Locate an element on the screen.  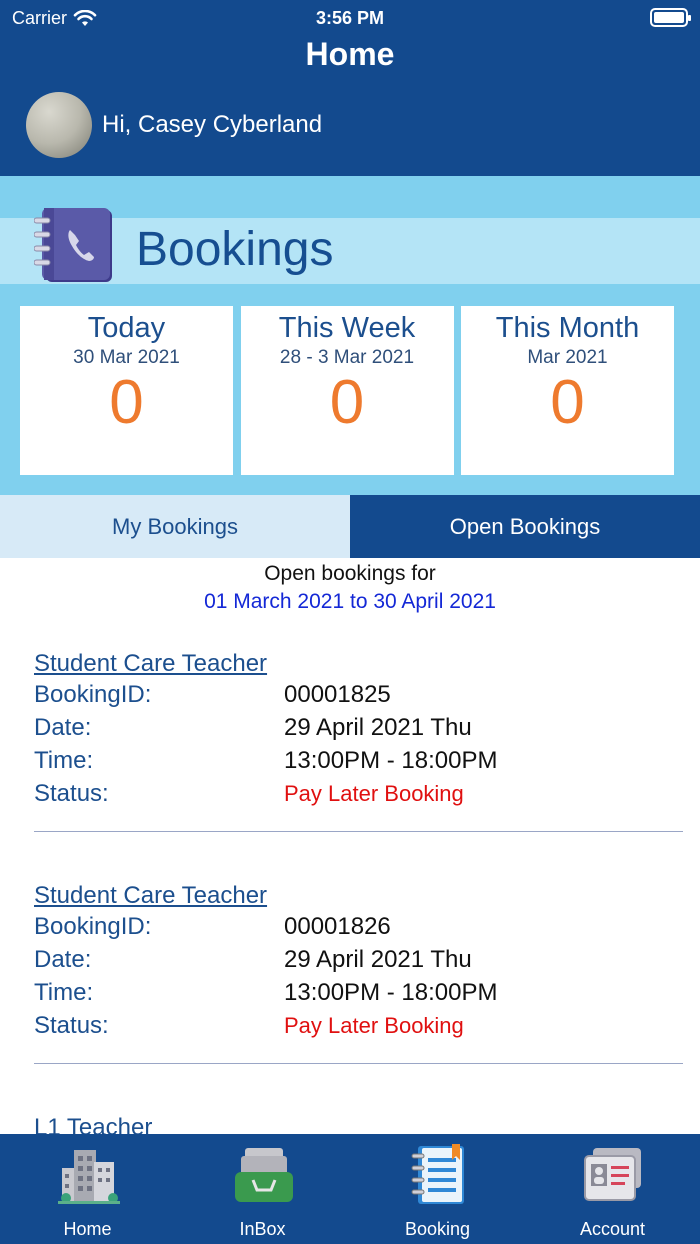
tab-bar-account: Account is located at coordinates (612, 1189).